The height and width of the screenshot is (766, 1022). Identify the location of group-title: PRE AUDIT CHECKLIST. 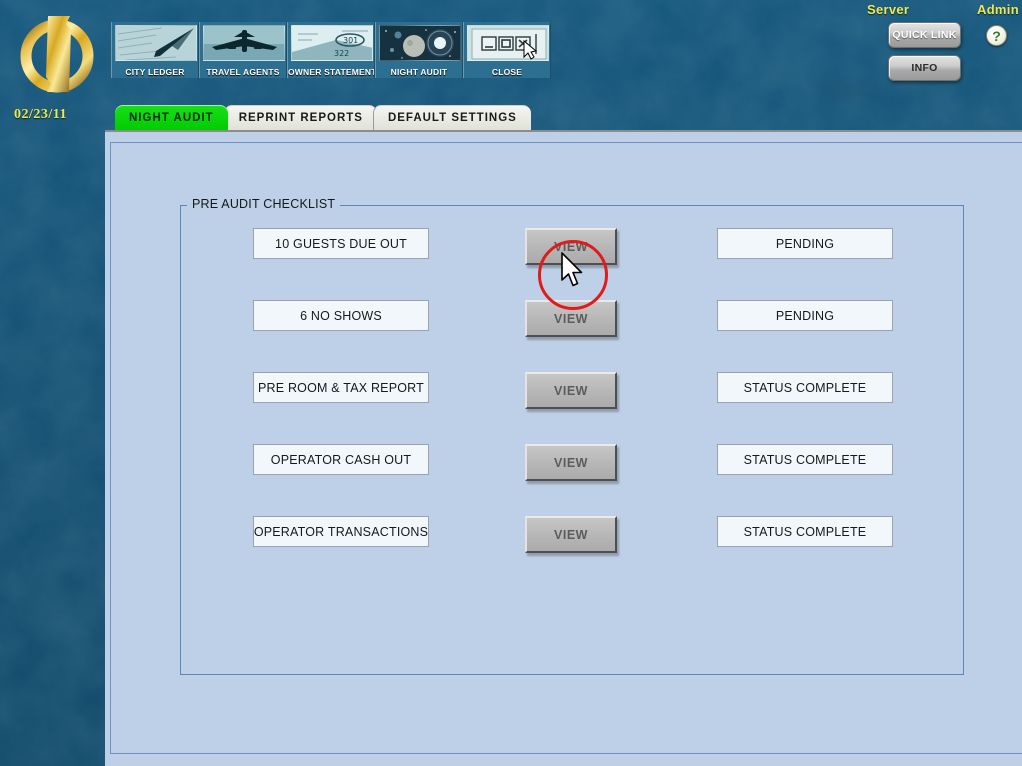
(264, 204).